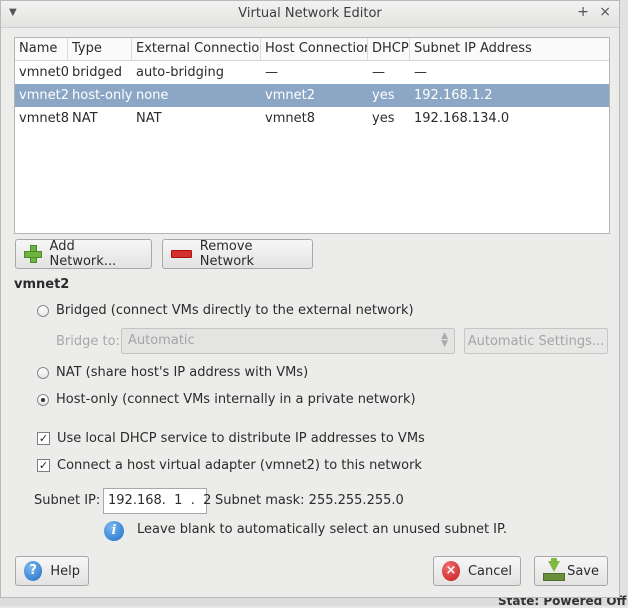  I want to click on window-title: Virtual Network Editor, so click(310, 13).